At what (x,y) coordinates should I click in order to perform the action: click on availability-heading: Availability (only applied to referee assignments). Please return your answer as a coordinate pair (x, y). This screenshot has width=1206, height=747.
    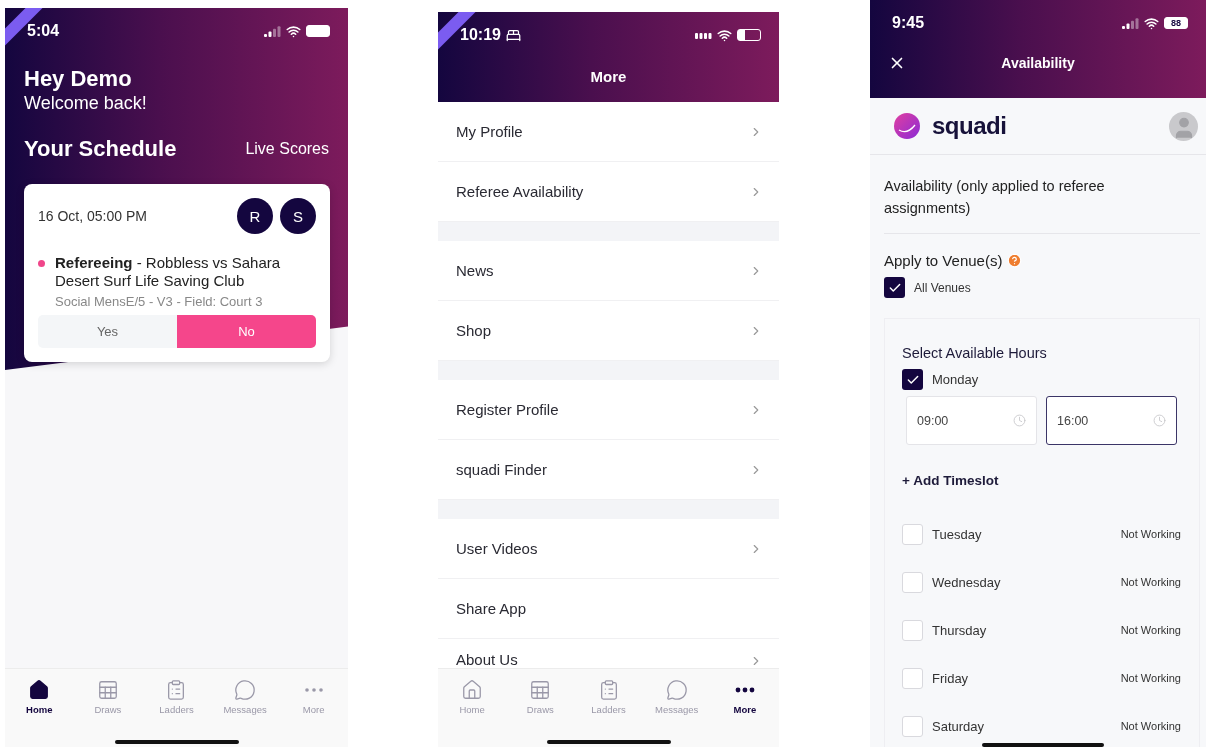
    Looking at the image, I should click on (1042, 194).